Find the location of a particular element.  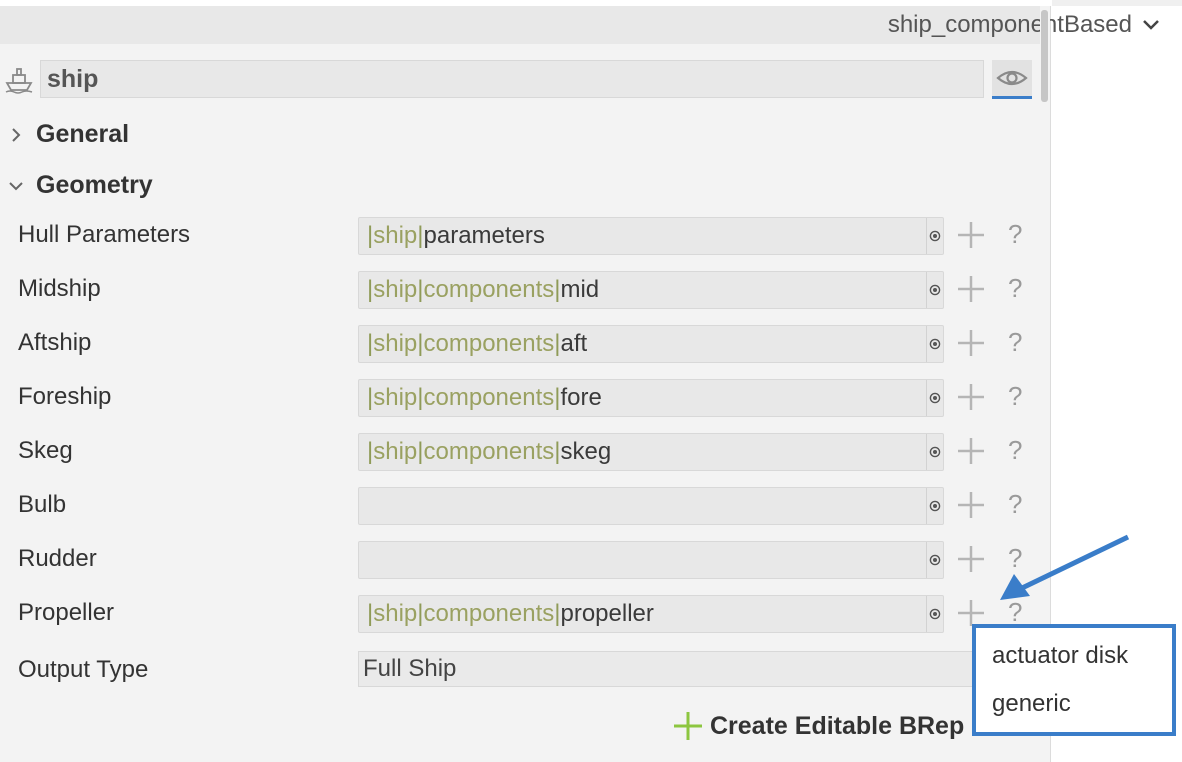

output-type-select: Full Ship is located at coordinates (668, 669).